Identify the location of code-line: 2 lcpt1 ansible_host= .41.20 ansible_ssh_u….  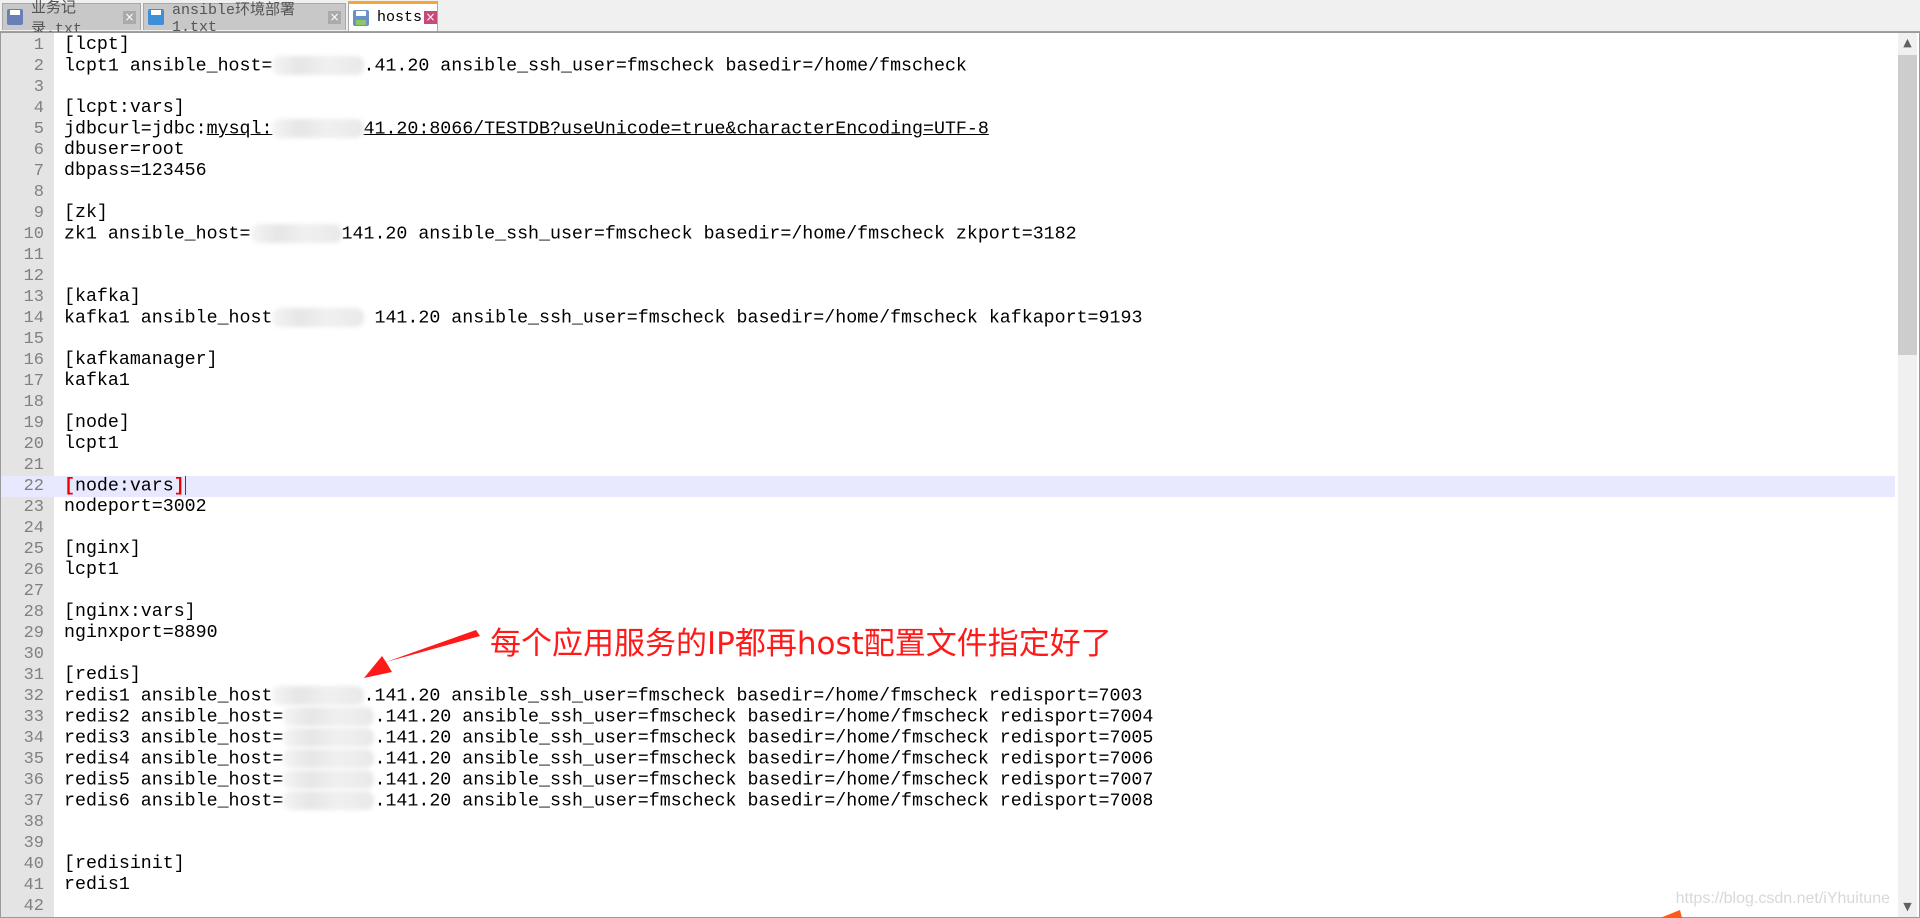
(948, 66).